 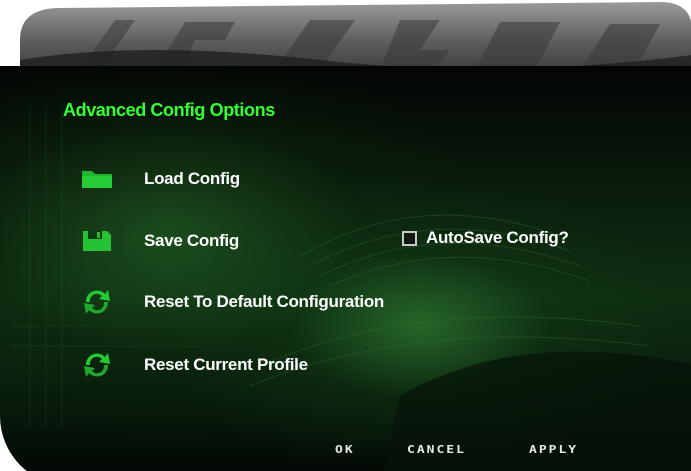 What do you see at coordinates (100, 179) in the screenshot?
I see `folder-icon` at bounding box center [100, 179].